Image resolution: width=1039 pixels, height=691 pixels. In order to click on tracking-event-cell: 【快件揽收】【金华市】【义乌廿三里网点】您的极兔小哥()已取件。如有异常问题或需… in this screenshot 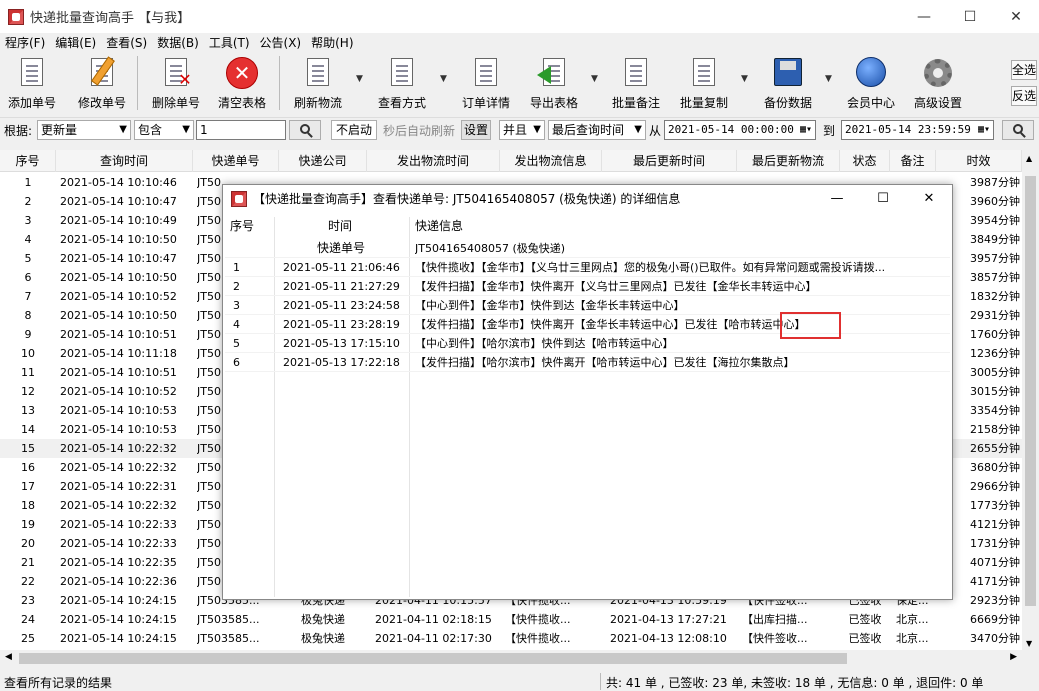, I will do `click(650, 267)`.